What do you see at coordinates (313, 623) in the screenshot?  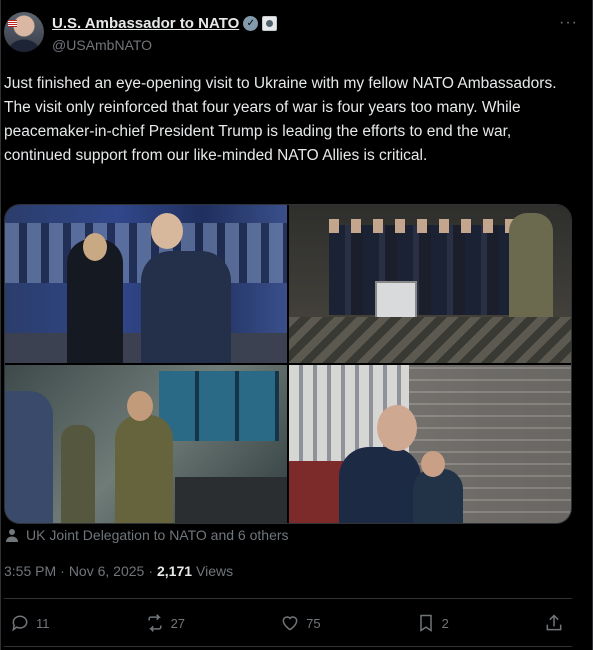 I see `like-count: 75` at bounding box center [313, 623].